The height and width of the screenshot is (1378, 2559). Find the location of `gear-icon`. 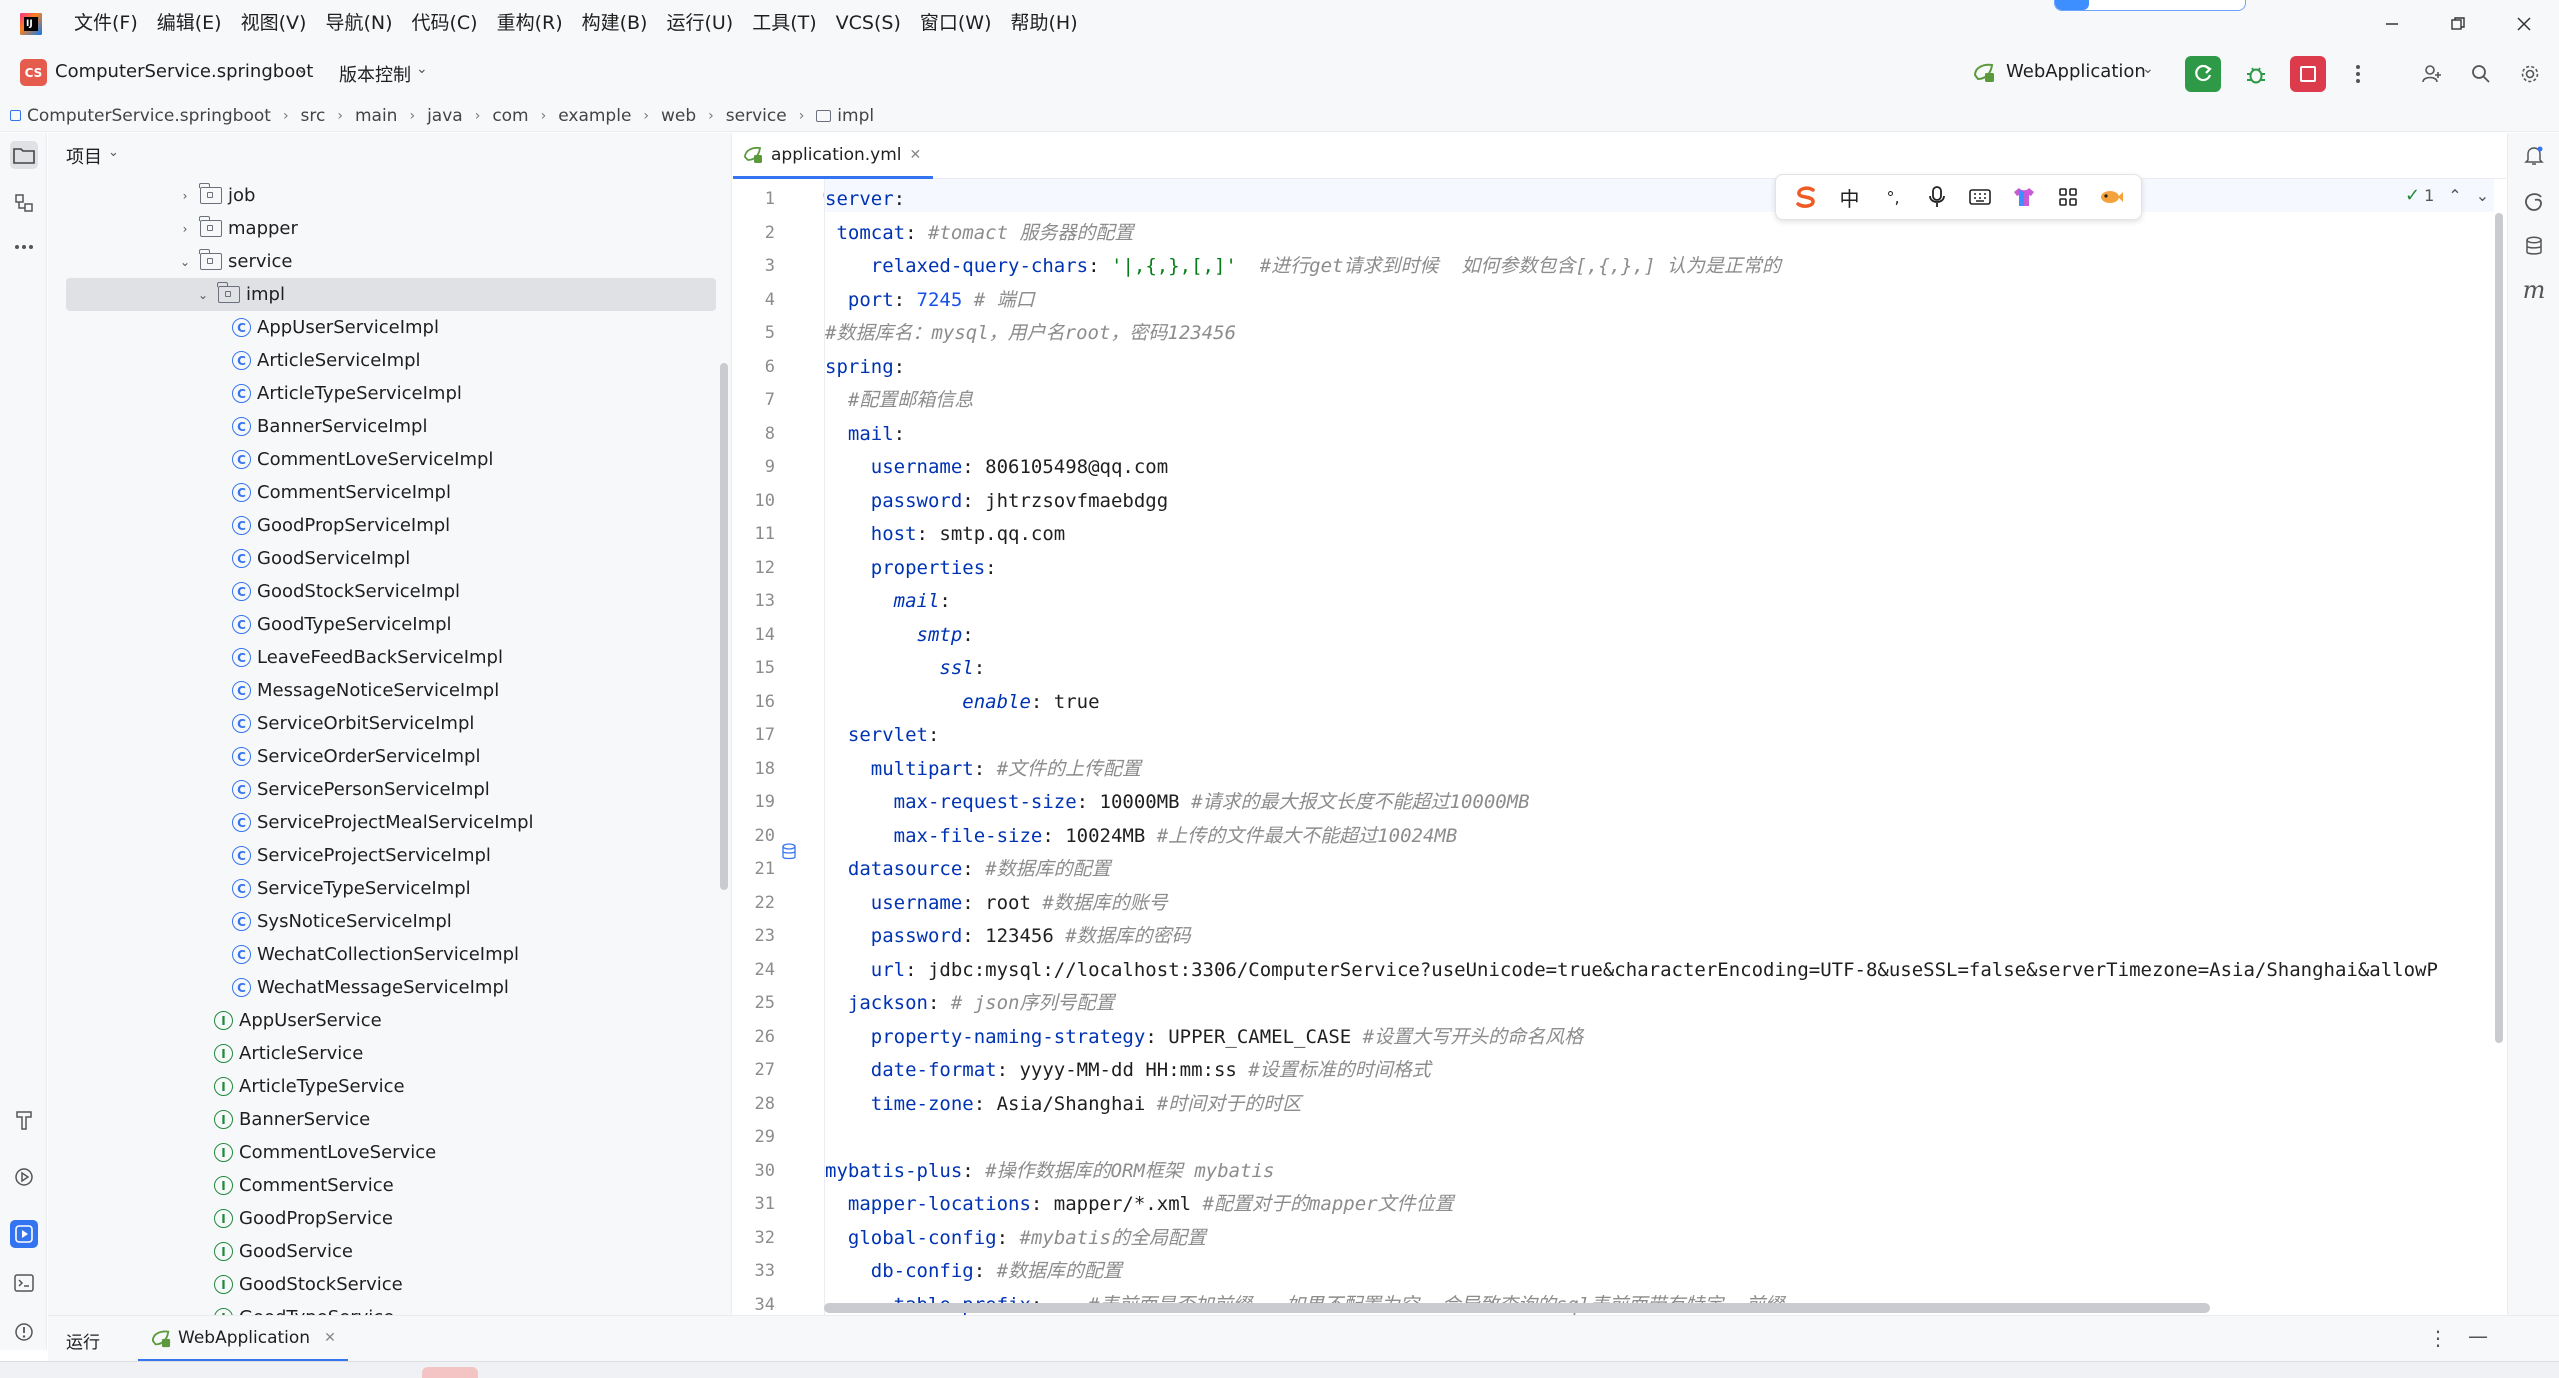

gear-icon is located at coordinates (2530, 74).